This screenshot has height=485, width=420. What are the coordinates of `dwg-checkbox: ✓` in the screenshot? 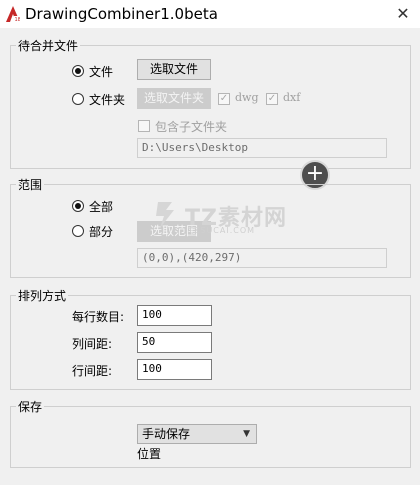 It's located at (224, 99).